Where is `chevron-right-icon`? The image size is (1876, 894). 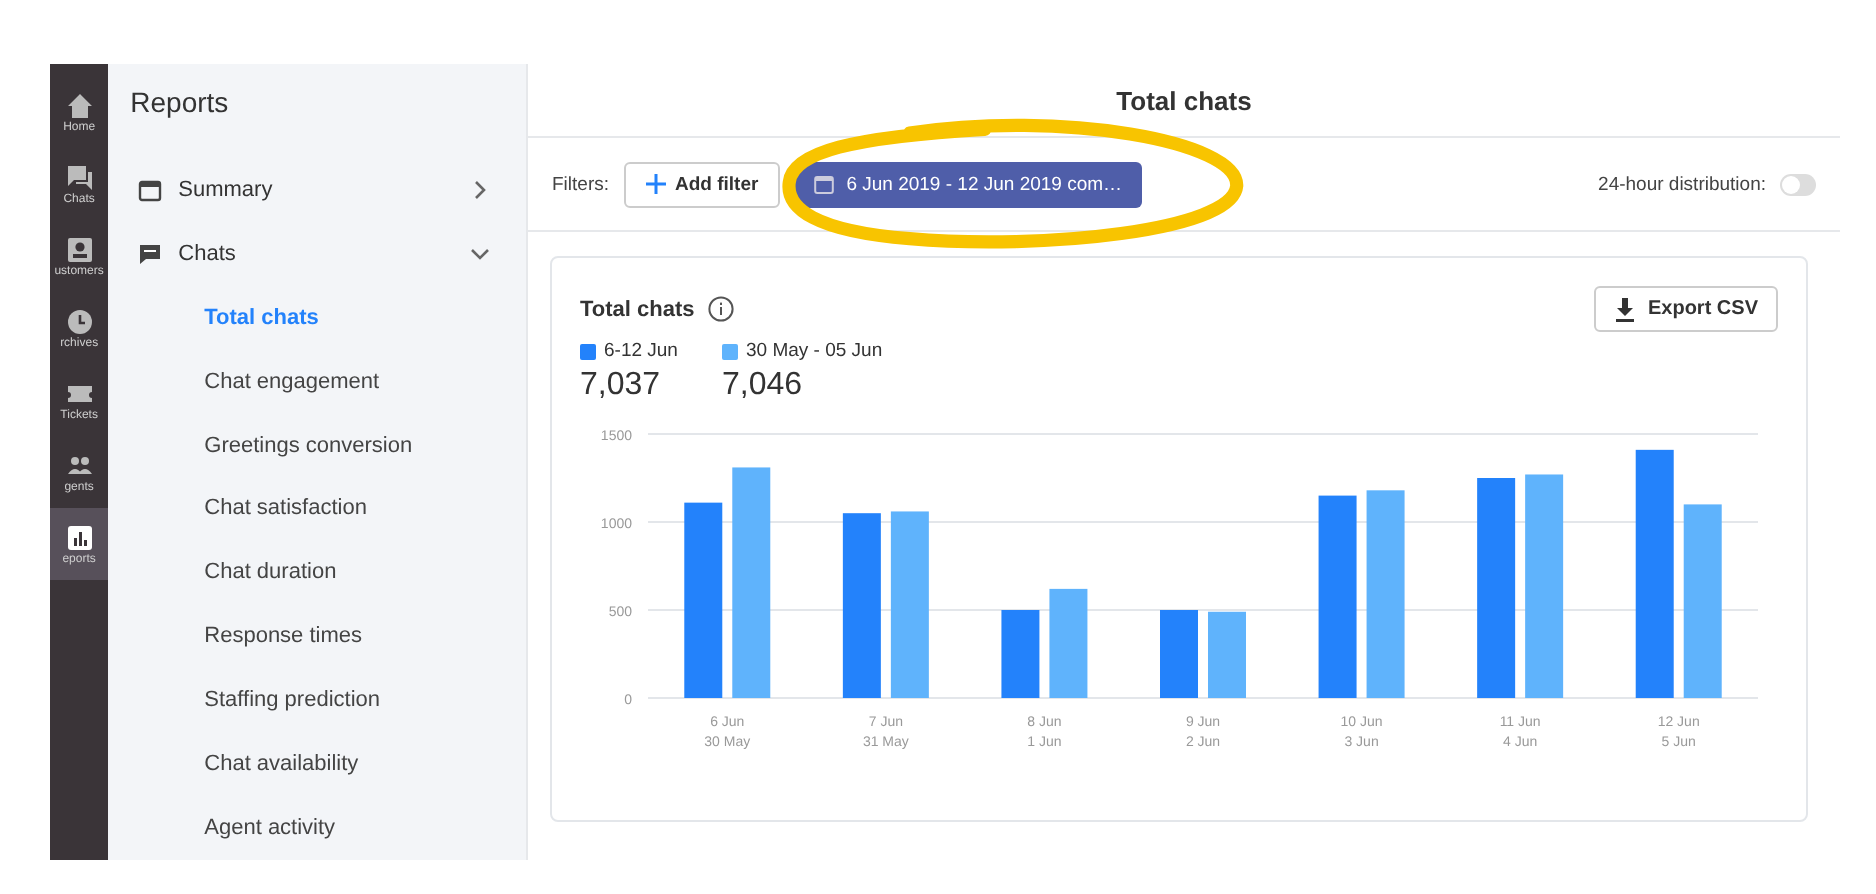
chevron-right-icon is located at coordinates (480, 189).